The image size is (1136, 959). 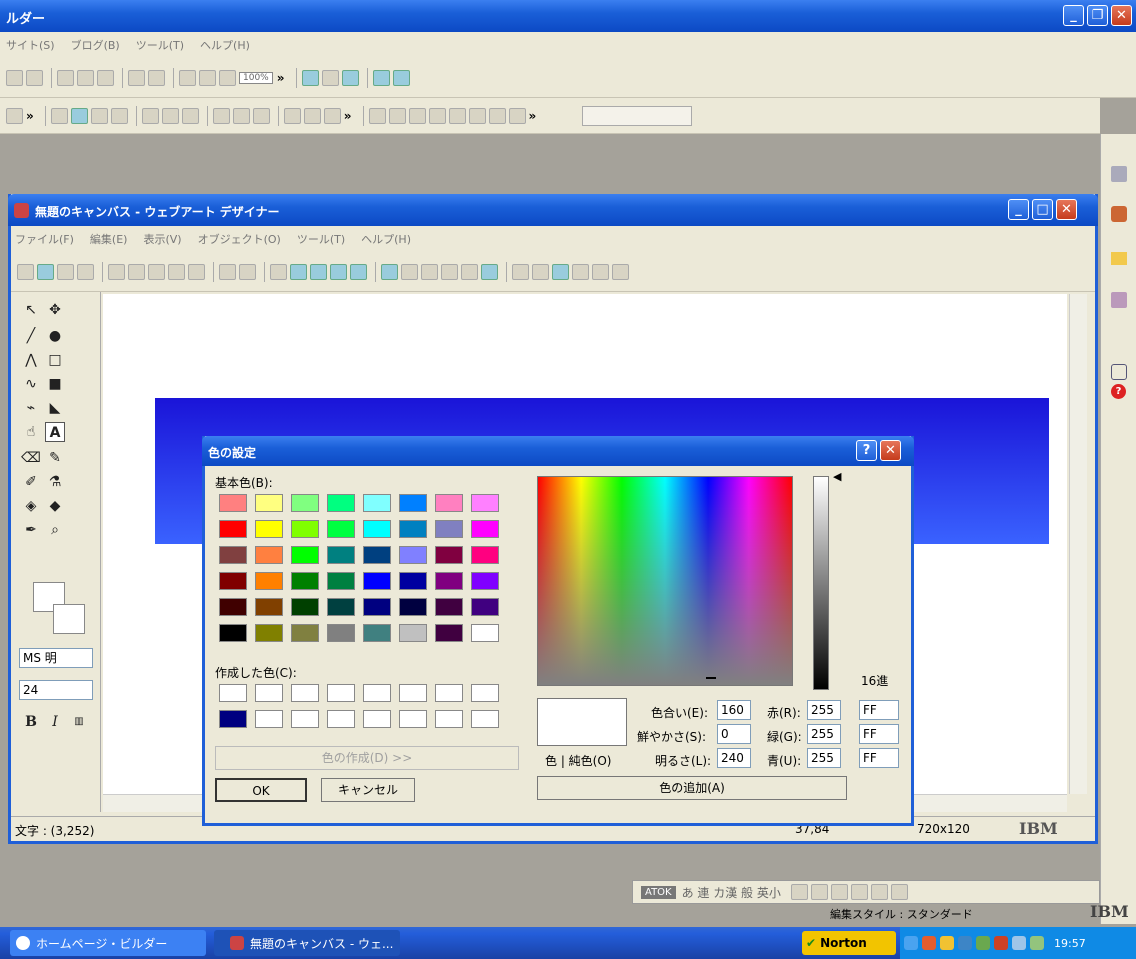 What do you see at coordinates (637, 115) in the screenshot?
I see `toolbar-combo` at bounding box center [637, 115].